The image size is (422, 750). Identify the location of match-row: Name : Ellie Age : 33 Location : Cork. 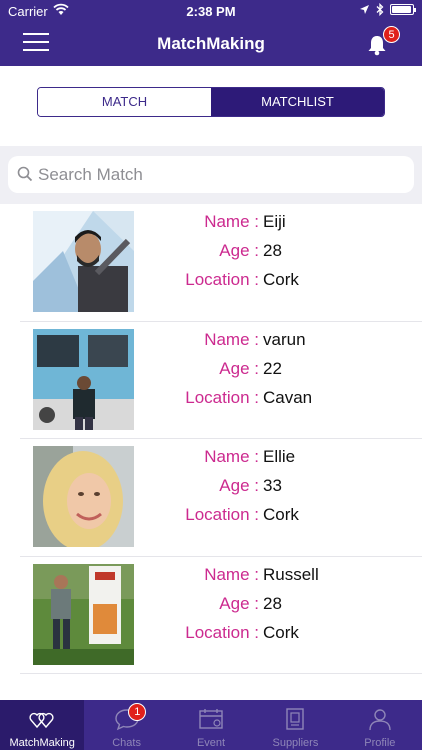
(221, 498).